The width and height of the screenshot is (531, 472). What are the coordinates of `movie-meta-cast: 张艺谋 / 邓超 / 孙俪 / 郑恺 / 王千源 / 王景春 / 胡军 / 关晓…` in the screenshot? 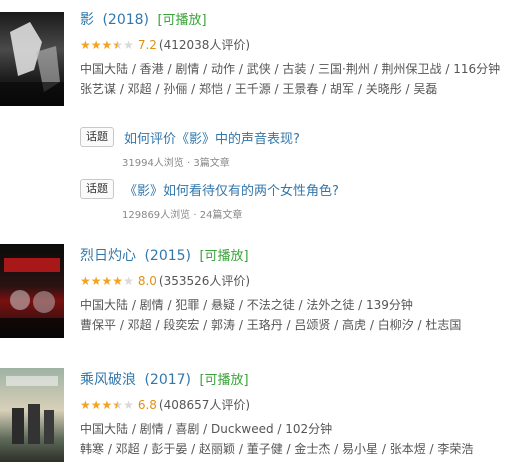 It's located at (259, 89).